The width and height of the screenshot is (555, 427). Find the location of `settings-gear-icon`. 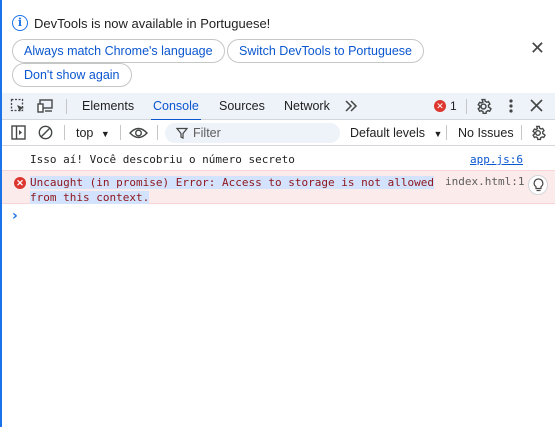

settings-gear-icon is located at coordinates (483, 106).